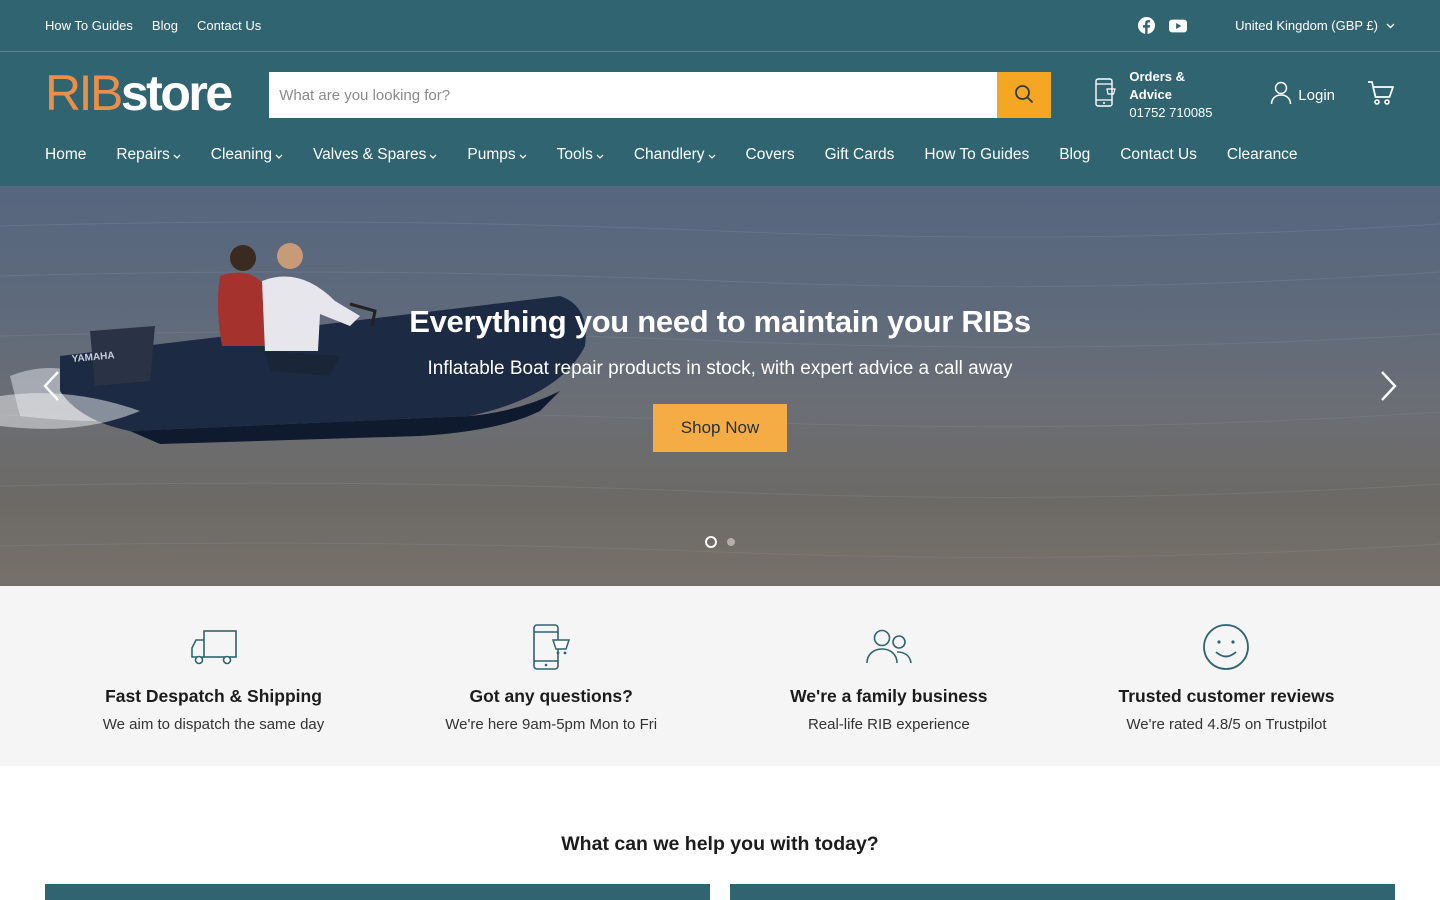  Describe the element at coordinates (1306, 25) in the screenshot. I see `currency-label: United Kingdom (GBP £)` at that location.